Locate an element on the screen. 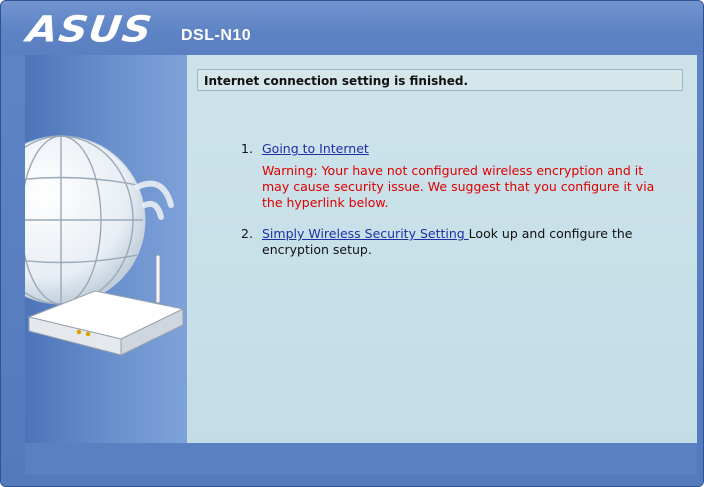 Image resolution: width=704 pixels, height=487 pixels. globe-router-illustration-icon is located at coordinates (105, 245).